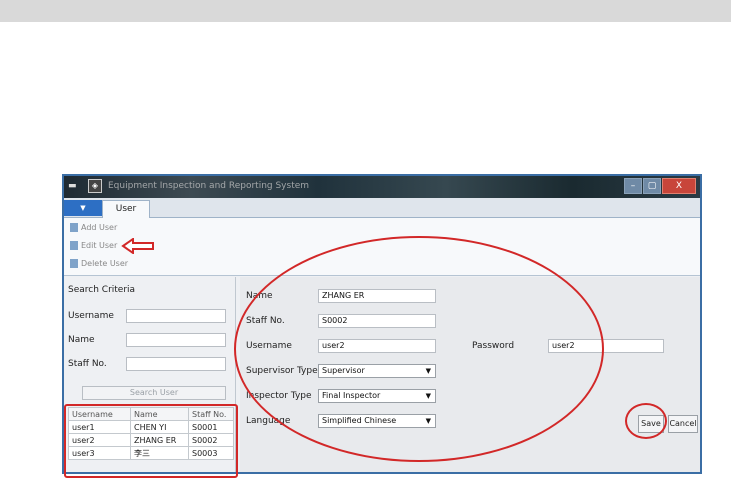 This screenshot has height=478, width=731. Describe the element at coordinates (606, 346) in the screenshot. I see `password-input: user2` at that location.